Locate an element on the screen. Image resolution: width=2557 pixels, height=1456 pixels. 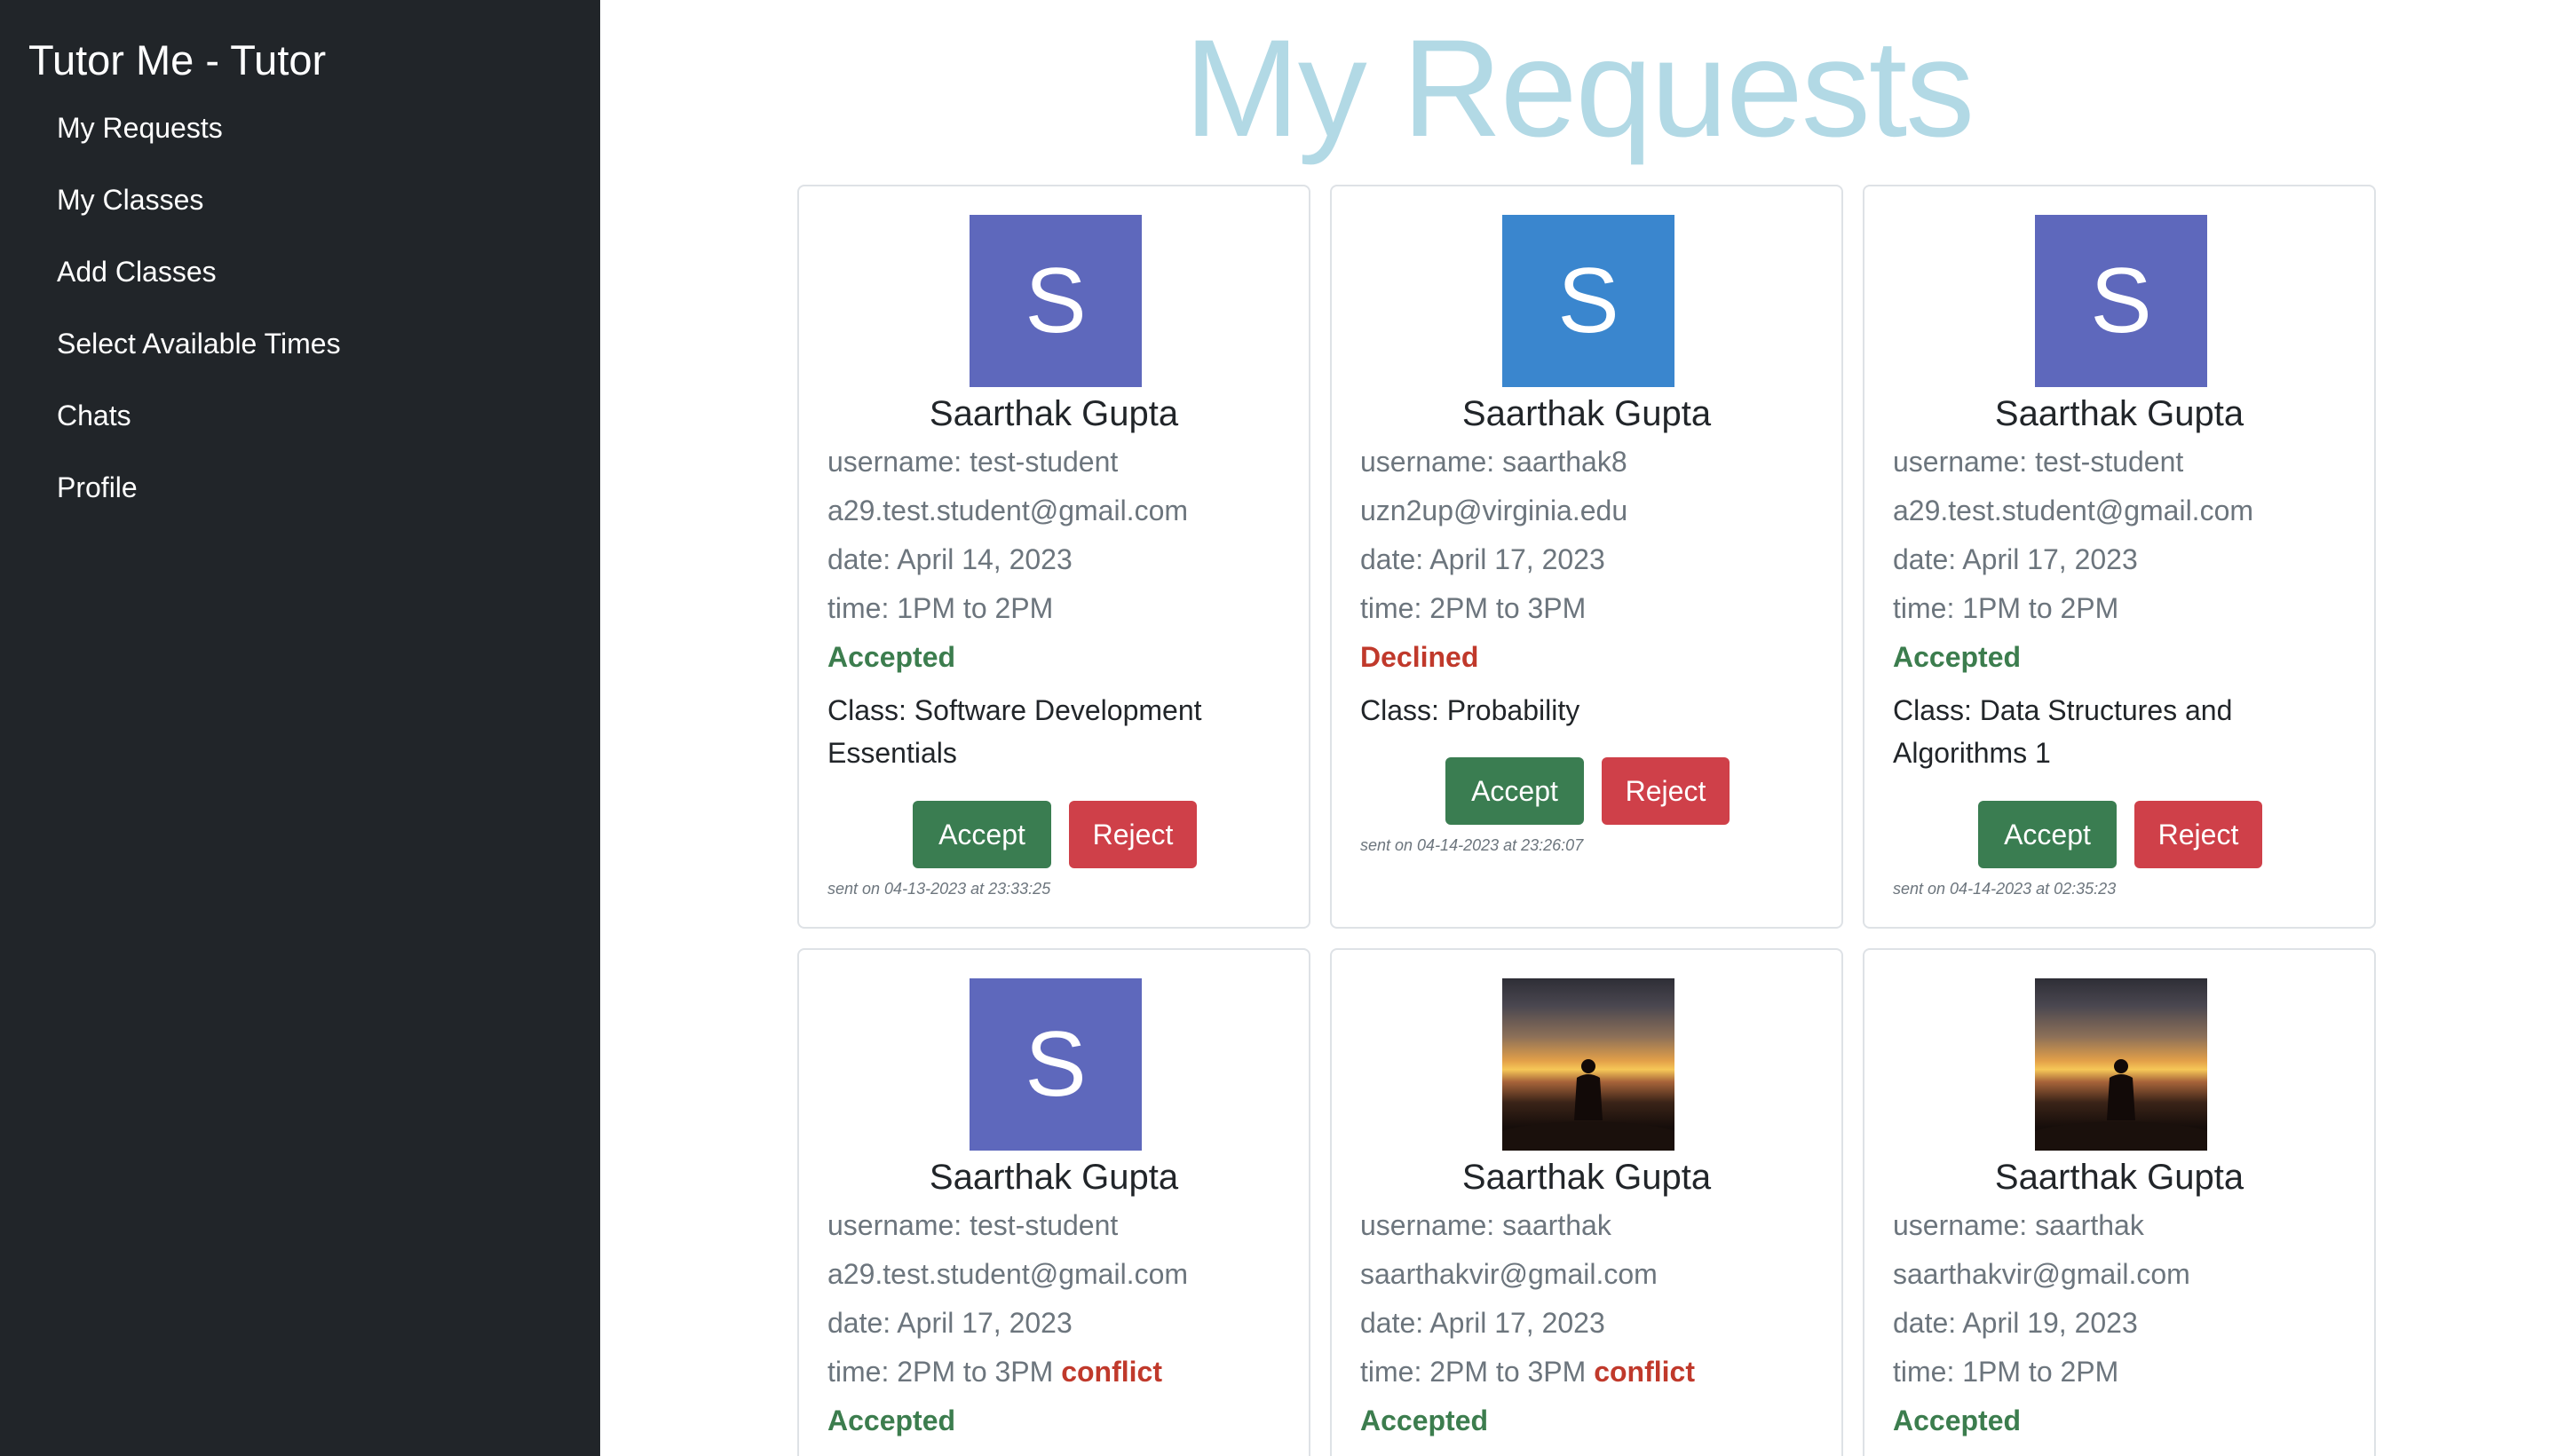
app-brand: Tutor Me - Tutor is located at coordinates (177, 60).